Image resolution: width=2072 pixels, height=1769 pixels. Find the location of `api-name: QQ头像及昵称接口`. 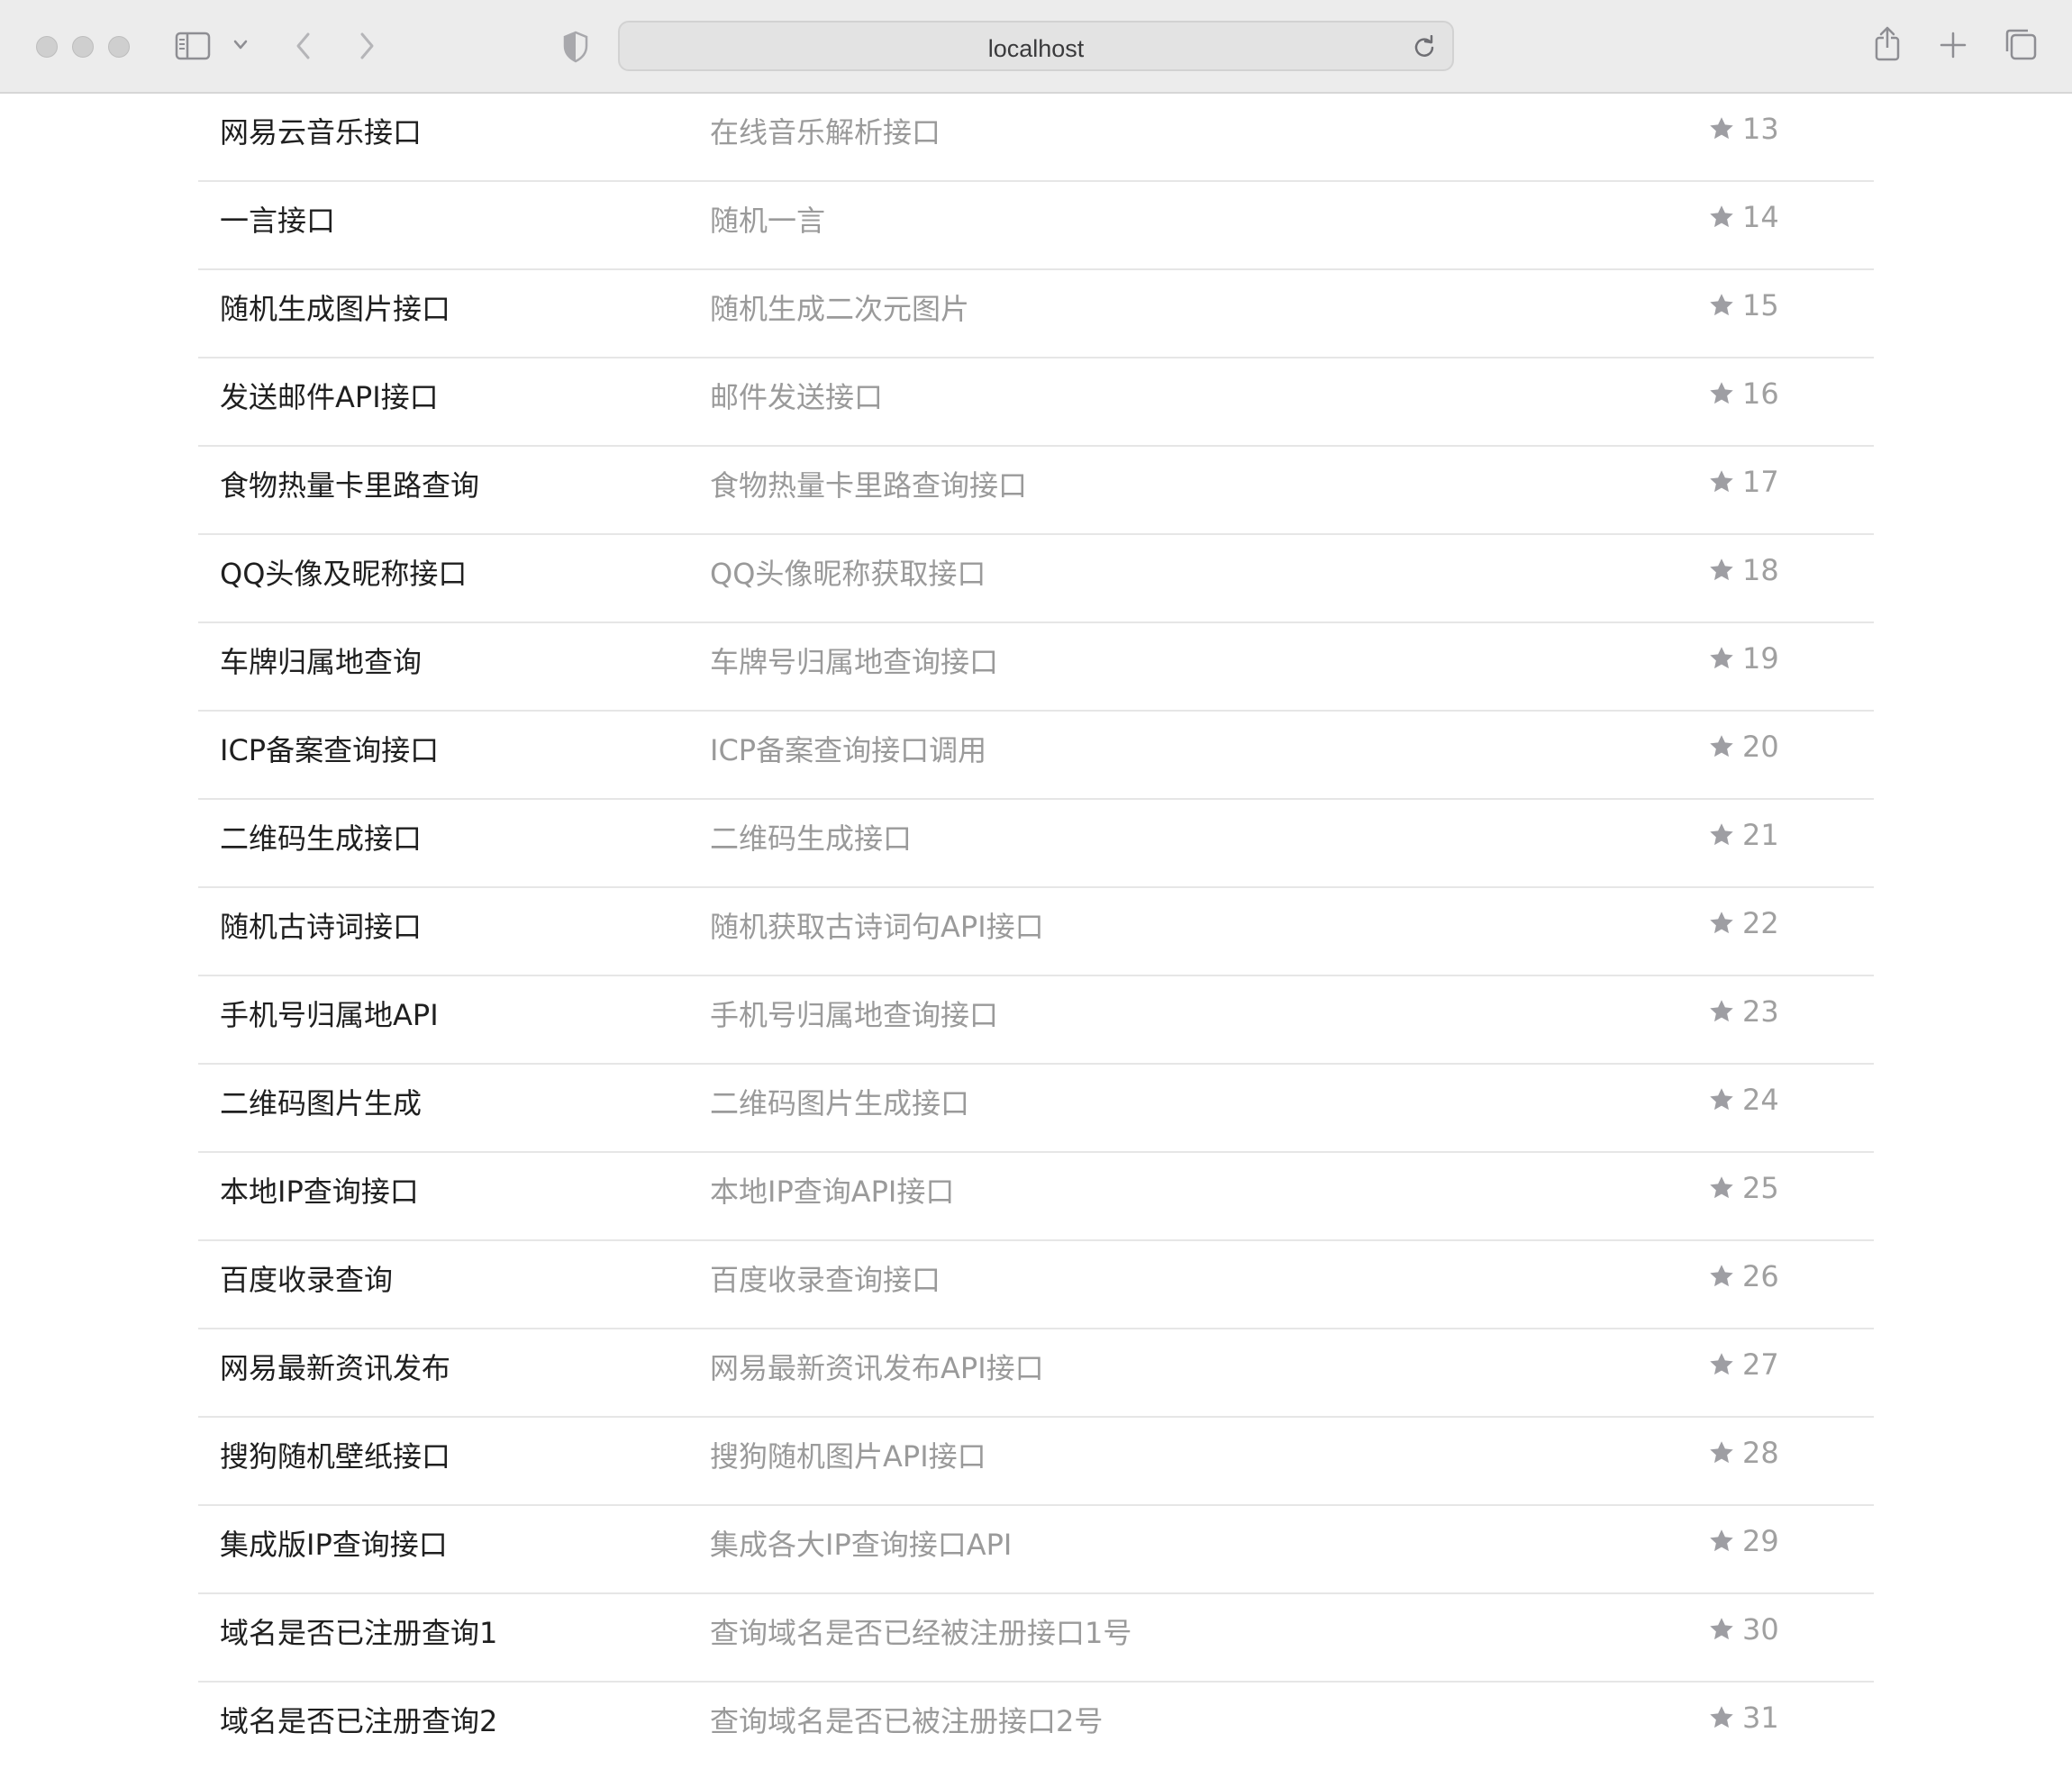

api-name: QQ头像及昵称接口 is located at coordinates (343, 572).